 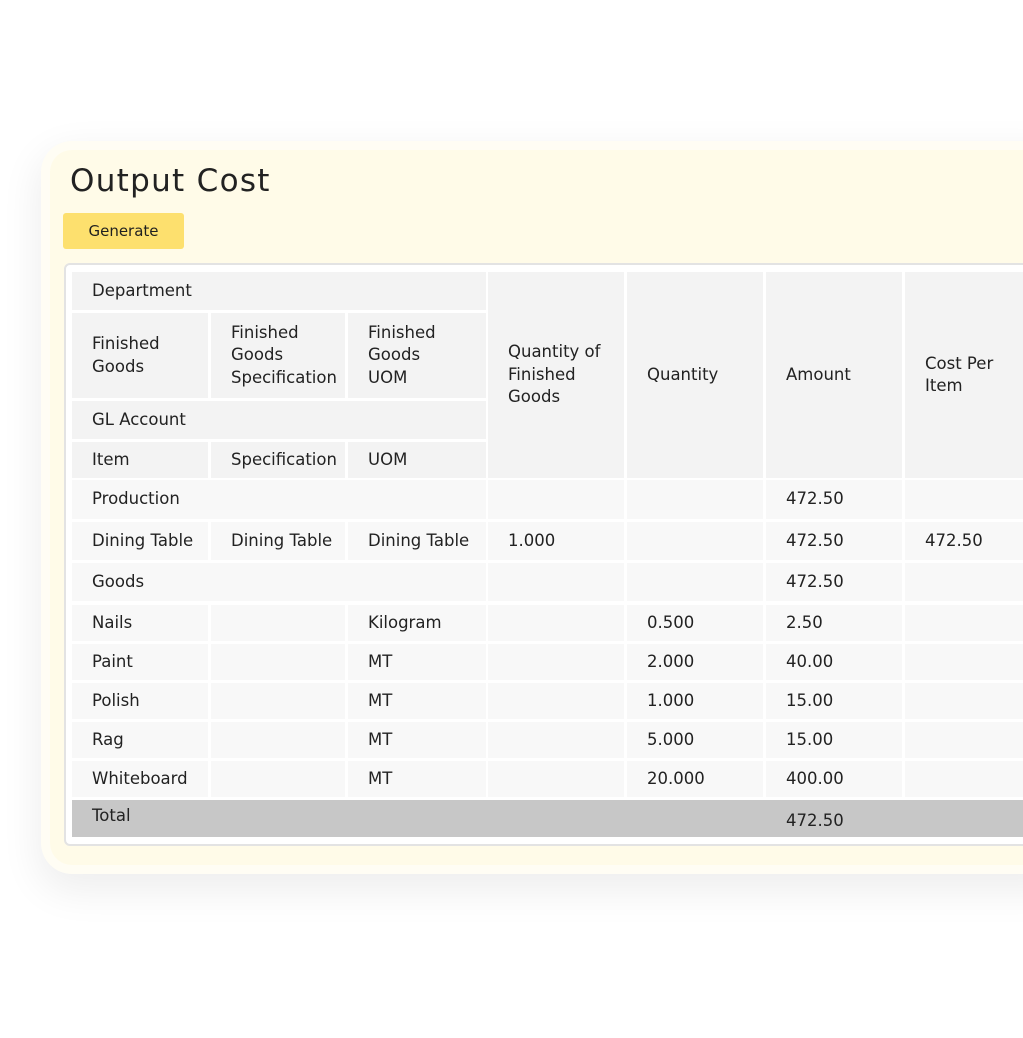 What do you see at coordinates (834, 541) in the screenshot?
I see `finished-good-amount: 472.50` at bounding box center [834, 541].